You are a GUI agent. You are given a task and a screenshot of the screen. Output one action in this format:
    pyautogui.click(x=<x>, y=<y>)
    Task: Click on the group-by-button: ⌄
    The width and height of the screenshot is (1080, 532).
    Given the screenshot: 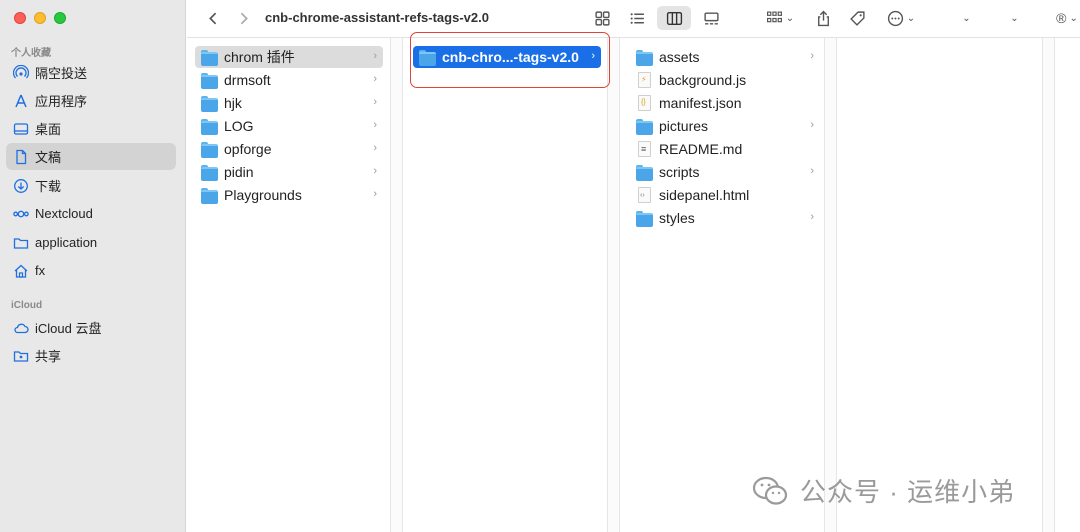 What is the action you would take?
    pyautogui.click(x=780, y=18)
    